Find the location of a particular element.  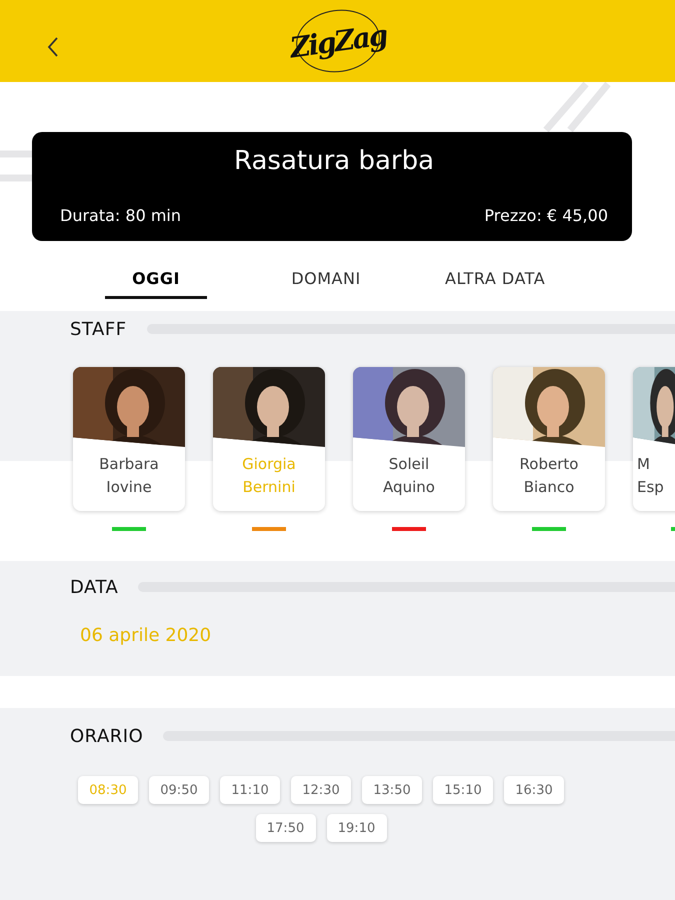

time-slot: 17:50 is located at coordinates (286, 828).